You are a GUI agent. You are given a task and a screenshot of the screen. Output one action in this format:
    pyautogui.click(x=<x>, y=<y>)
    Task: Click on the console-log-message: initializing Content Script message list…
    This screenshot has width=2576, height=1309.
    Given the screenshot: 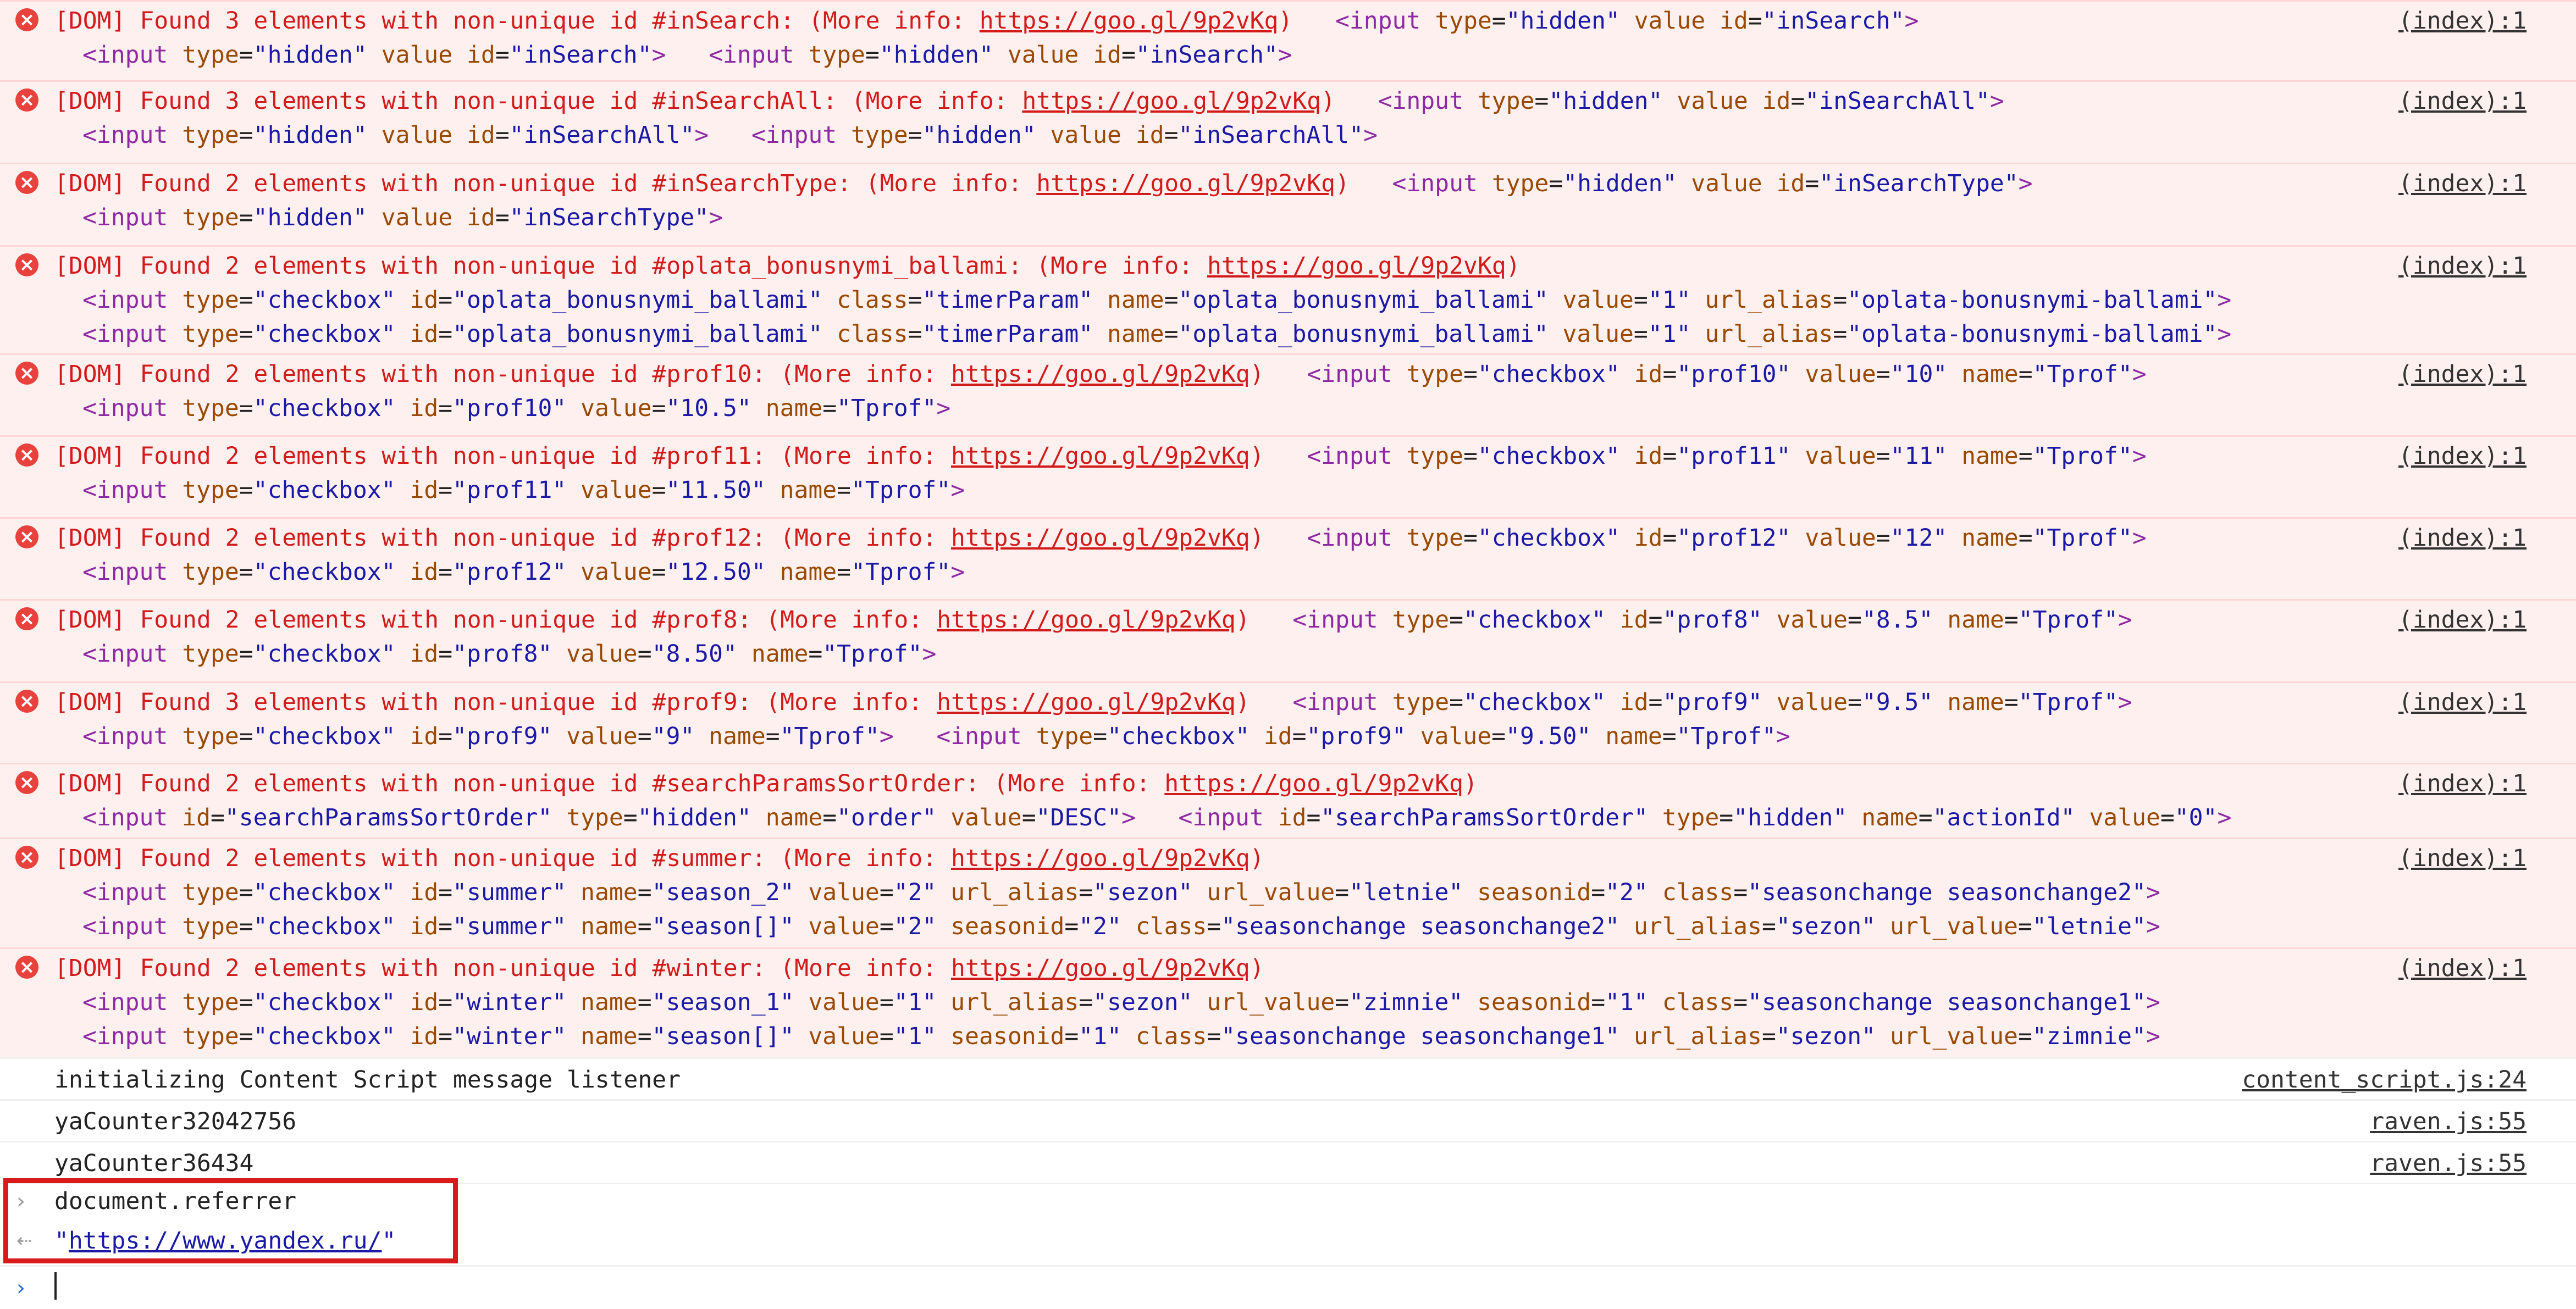 What is the action you would take?
    pyautogui.click(x=1288, y=1078)
    